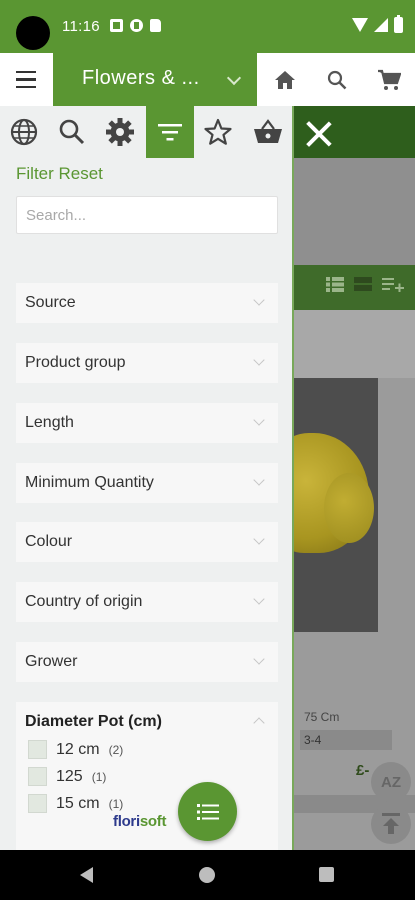  I want to click on sort-az-button: AZ, so click(391, 782).